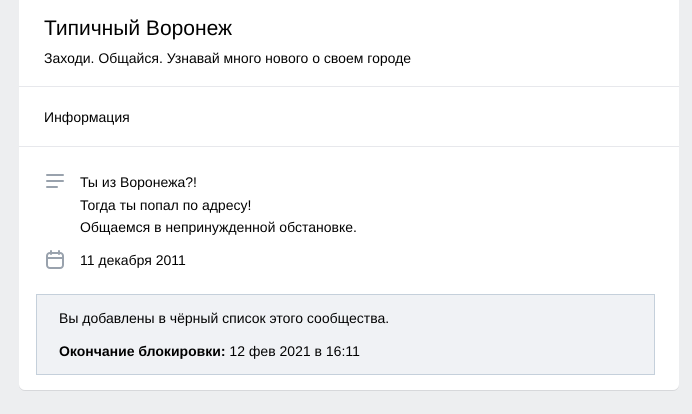 This screenshot has height=414, width=692. Describe the element at coordinates (228, 58) in the screenshot. I see `group-status: Заходи. Общайся. Узнавай много нового о своем городе` at that location.